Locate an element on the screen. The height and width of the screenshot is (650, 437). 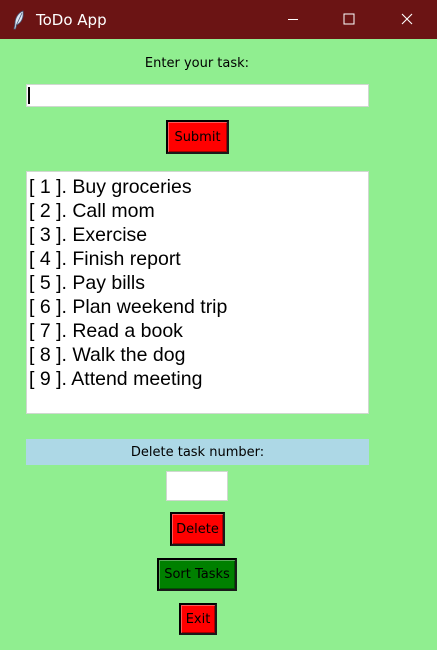
maximize-button is located at coordinates (349, 19).